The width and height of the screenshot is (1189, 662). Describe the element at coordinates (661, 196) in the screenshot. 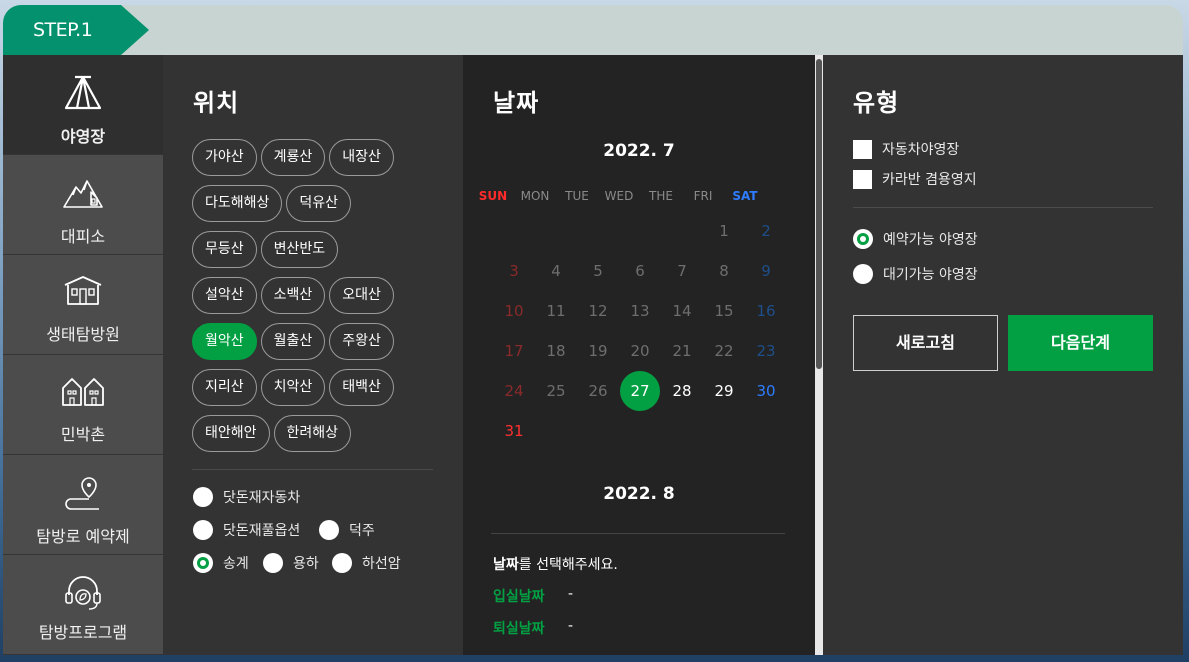

I see `weekday-label: THE` at that location.